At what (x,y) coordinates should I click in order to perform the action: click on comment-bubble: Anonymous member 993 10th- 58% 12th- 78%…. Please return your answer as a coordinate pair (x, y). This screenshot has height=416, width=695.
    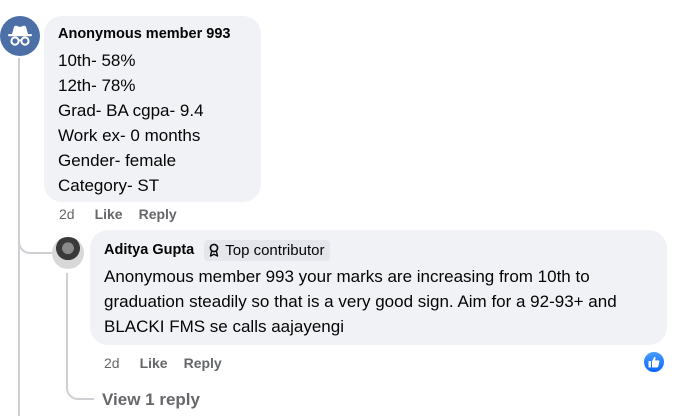
    Looking at the image, I should click on (152, 109).